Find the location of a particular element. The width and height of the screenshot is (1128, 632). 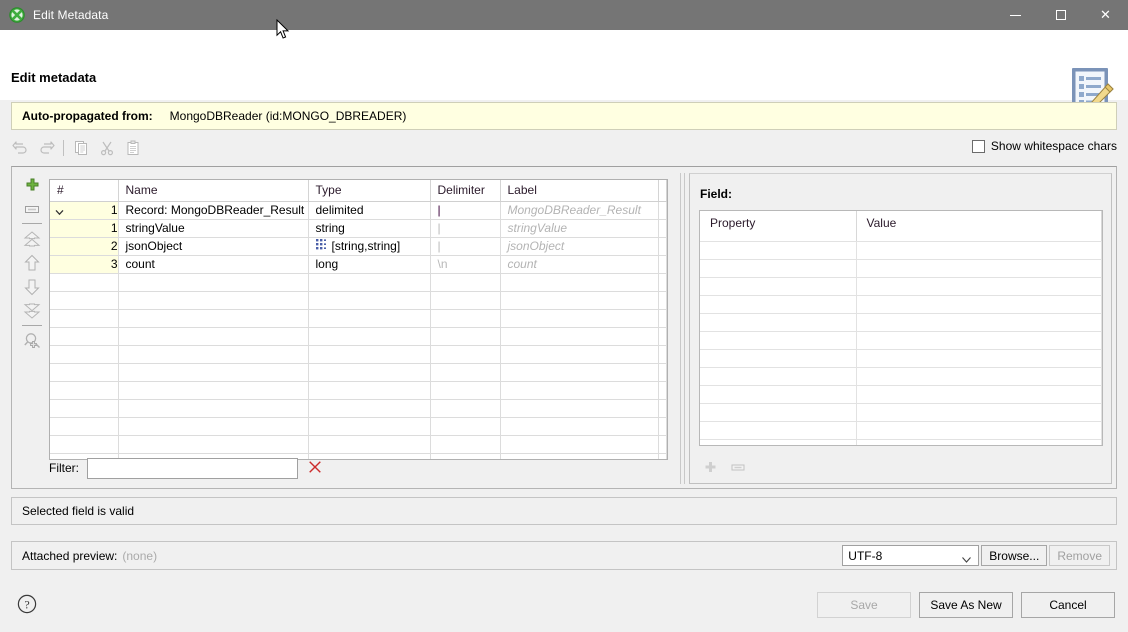

field-type-cell: long is located at coordinates (369, 264).